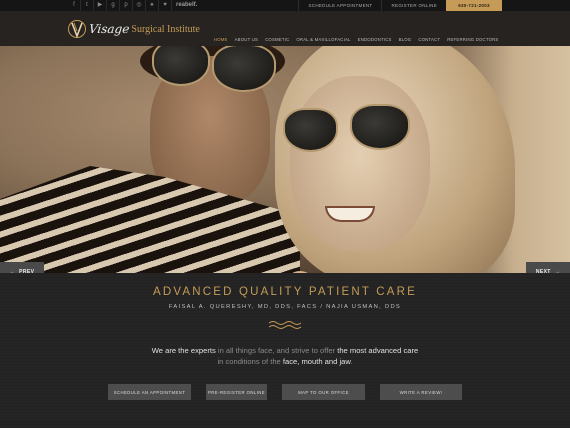  I want to click on map-to-office-button: MAP TO OUR OFFICE, so click(323, 392).